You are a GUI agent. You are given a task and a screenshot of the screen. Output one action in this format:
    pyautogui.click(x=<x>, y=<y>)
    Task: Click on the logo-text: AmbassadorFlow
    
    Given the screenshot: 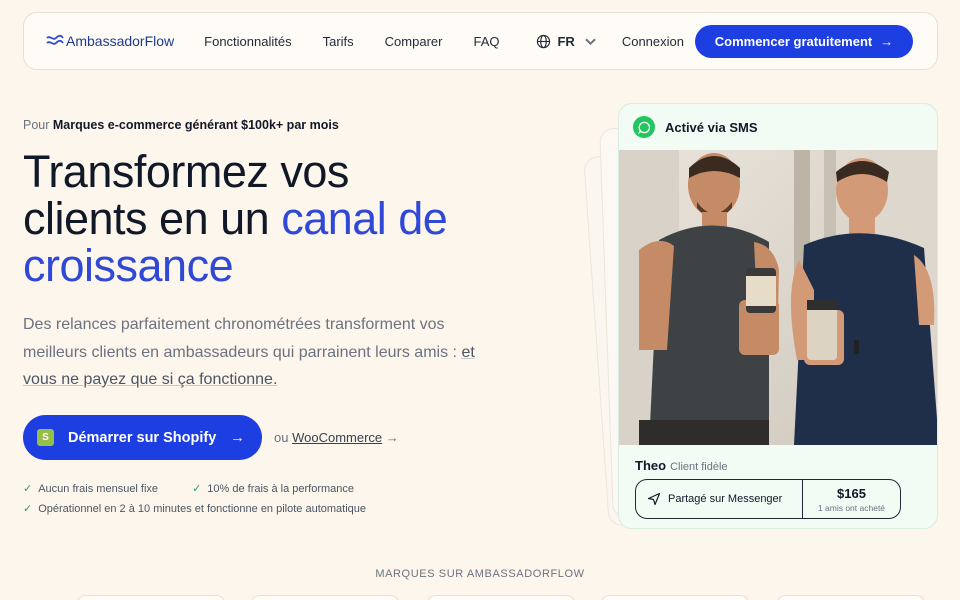 What is the action you would take?
    pyautogui.click(x=120, y=41)
    